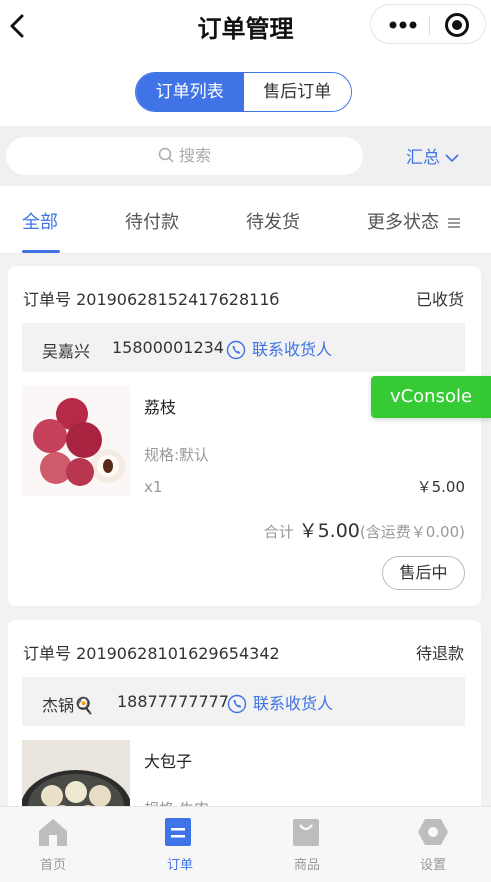  What do you see at coordinates (166, 155) in the screenshot?
I see `search-icon` at bounding box center [166, 155].